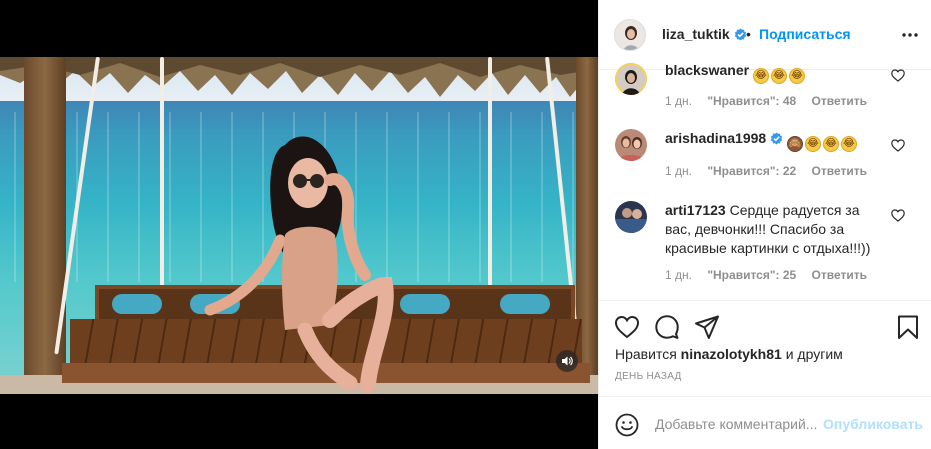 Image resolution: width=931 pixels, height=449 pixels. I want to click on post-date: ДЕНЬ НАЗАД, so click(648, 376).